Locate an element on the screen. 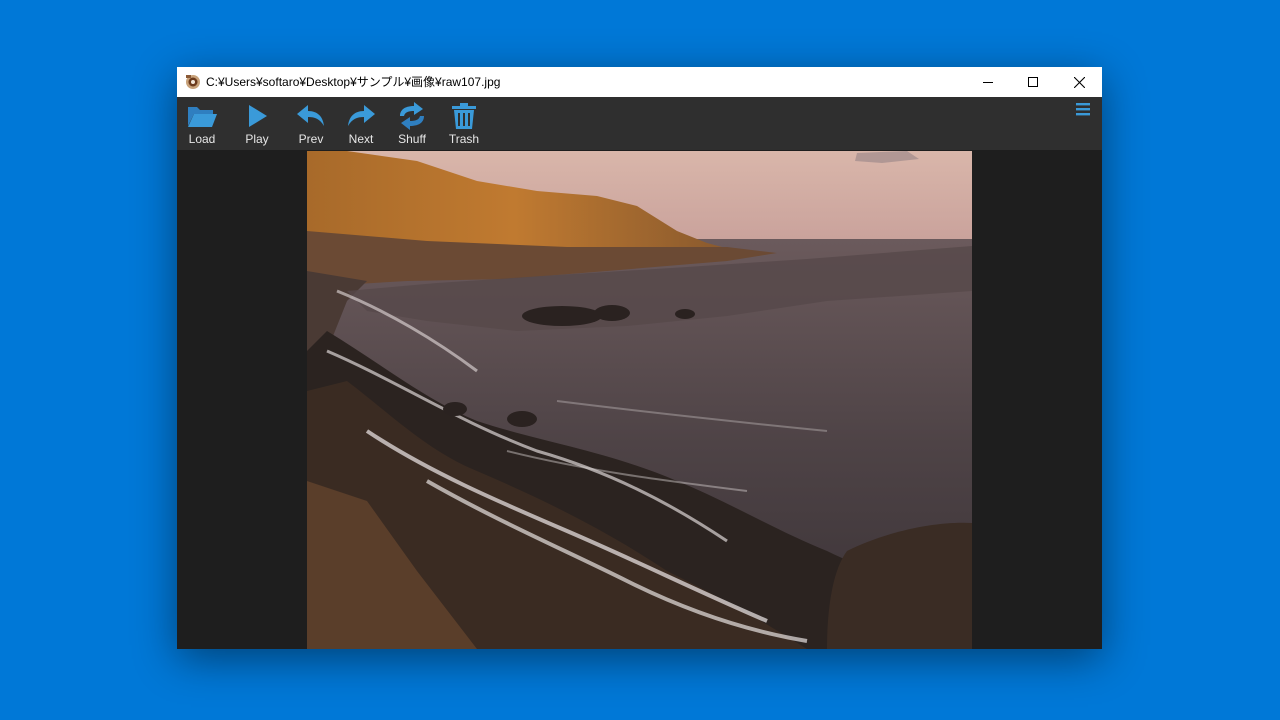  menu-button is located at coordinates (1083, 109).